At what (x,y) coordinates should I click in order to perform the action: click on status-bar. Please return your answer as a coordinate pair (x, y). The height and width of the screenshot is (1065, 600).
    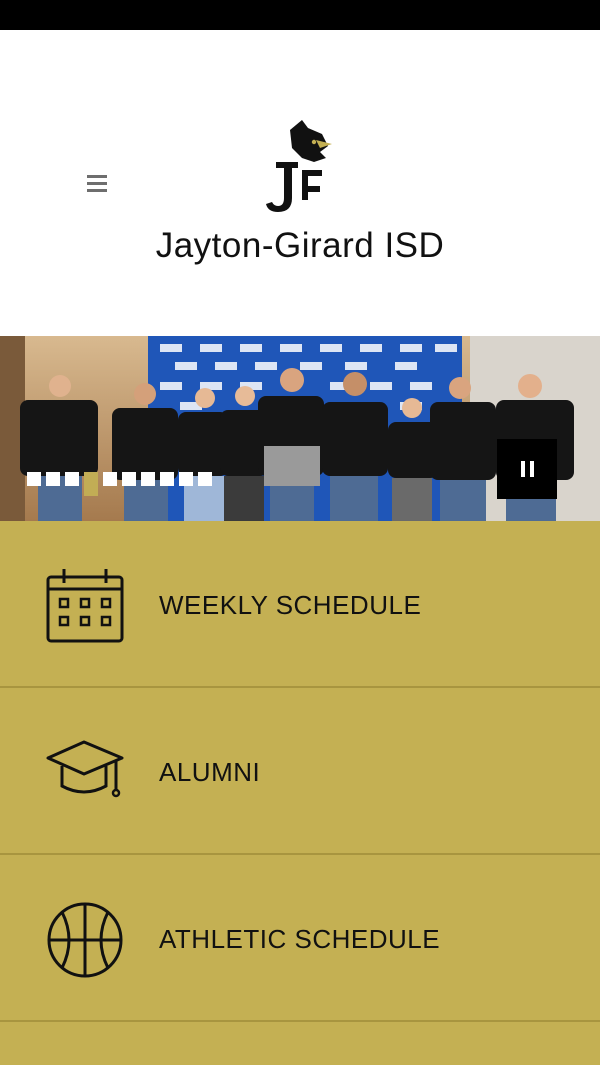
    Looking at the image, I should click on (300, 15).